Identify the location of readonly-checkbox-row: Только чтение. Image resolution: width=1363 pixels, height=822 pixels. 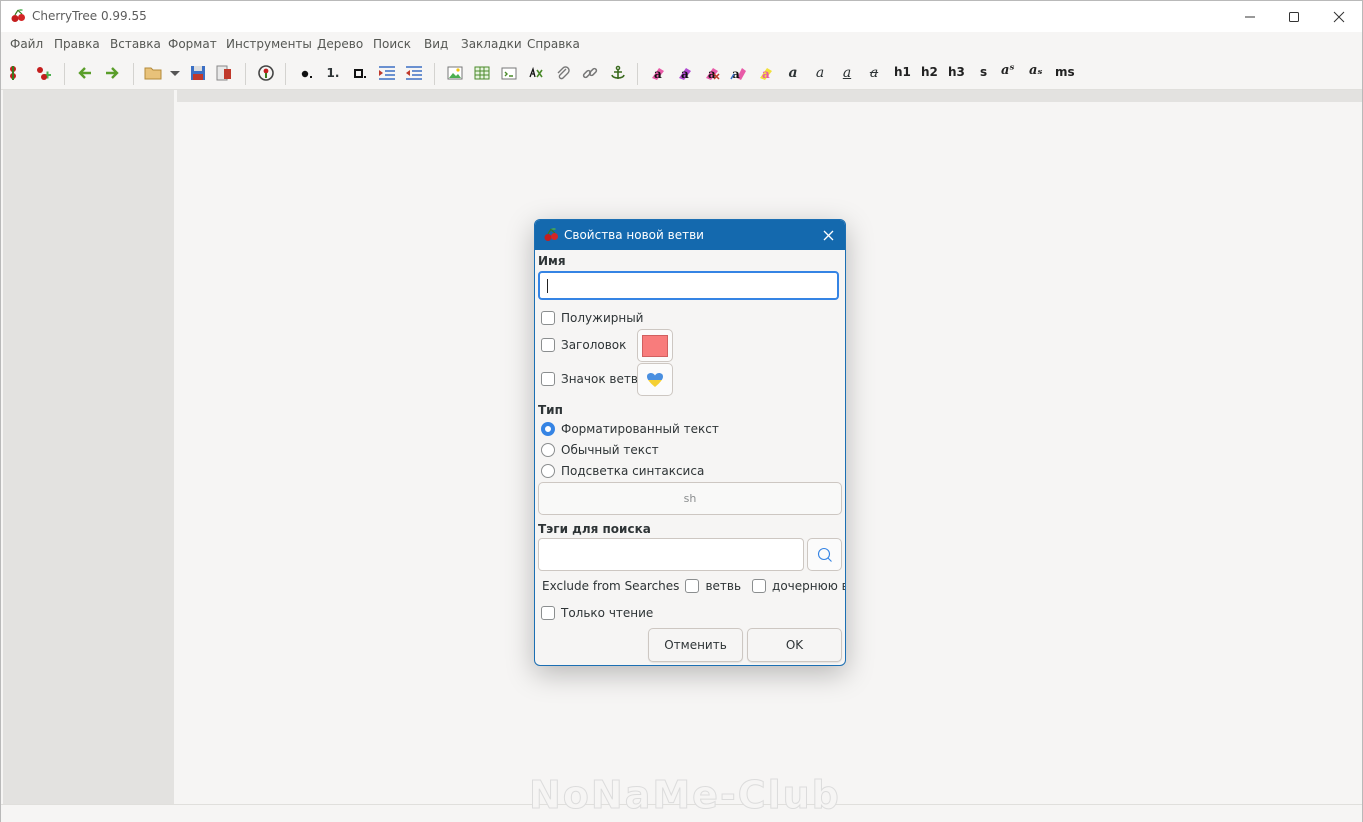
(597, 613).